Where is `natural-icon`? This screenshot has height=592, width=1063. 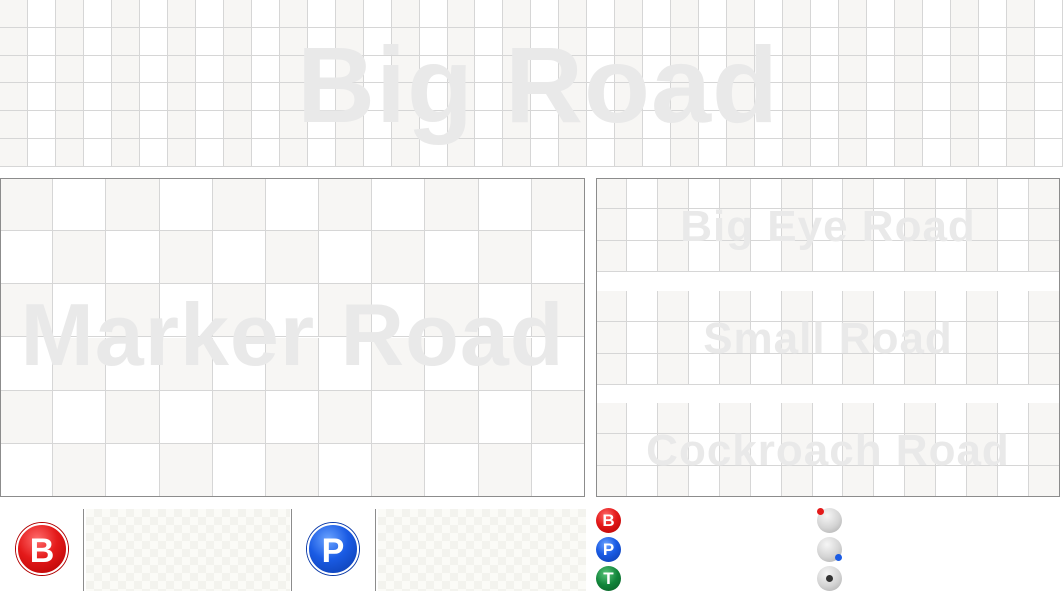
natural-icon is located at coordinates (829, 578).